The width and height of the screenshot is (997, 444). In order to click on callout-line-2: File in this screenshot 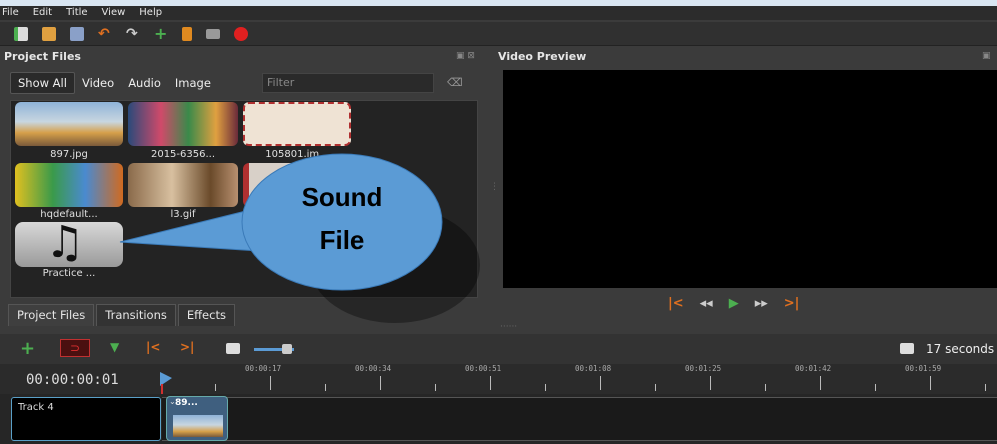, I will do `click(342, 240)`.